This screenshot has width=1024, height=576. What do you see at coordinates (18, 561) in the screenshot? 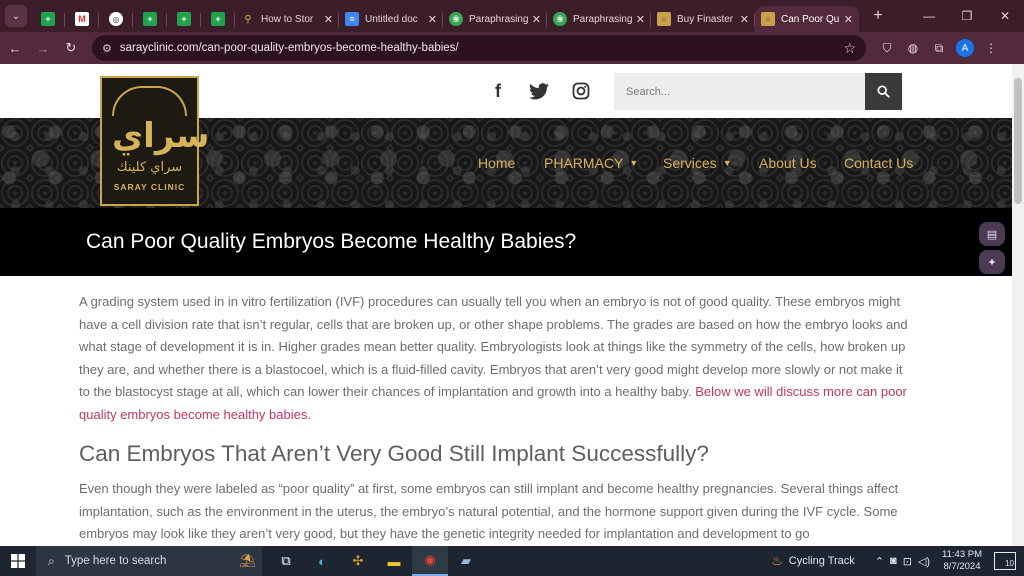
I see `start-button` at bounding box center [18, 561].